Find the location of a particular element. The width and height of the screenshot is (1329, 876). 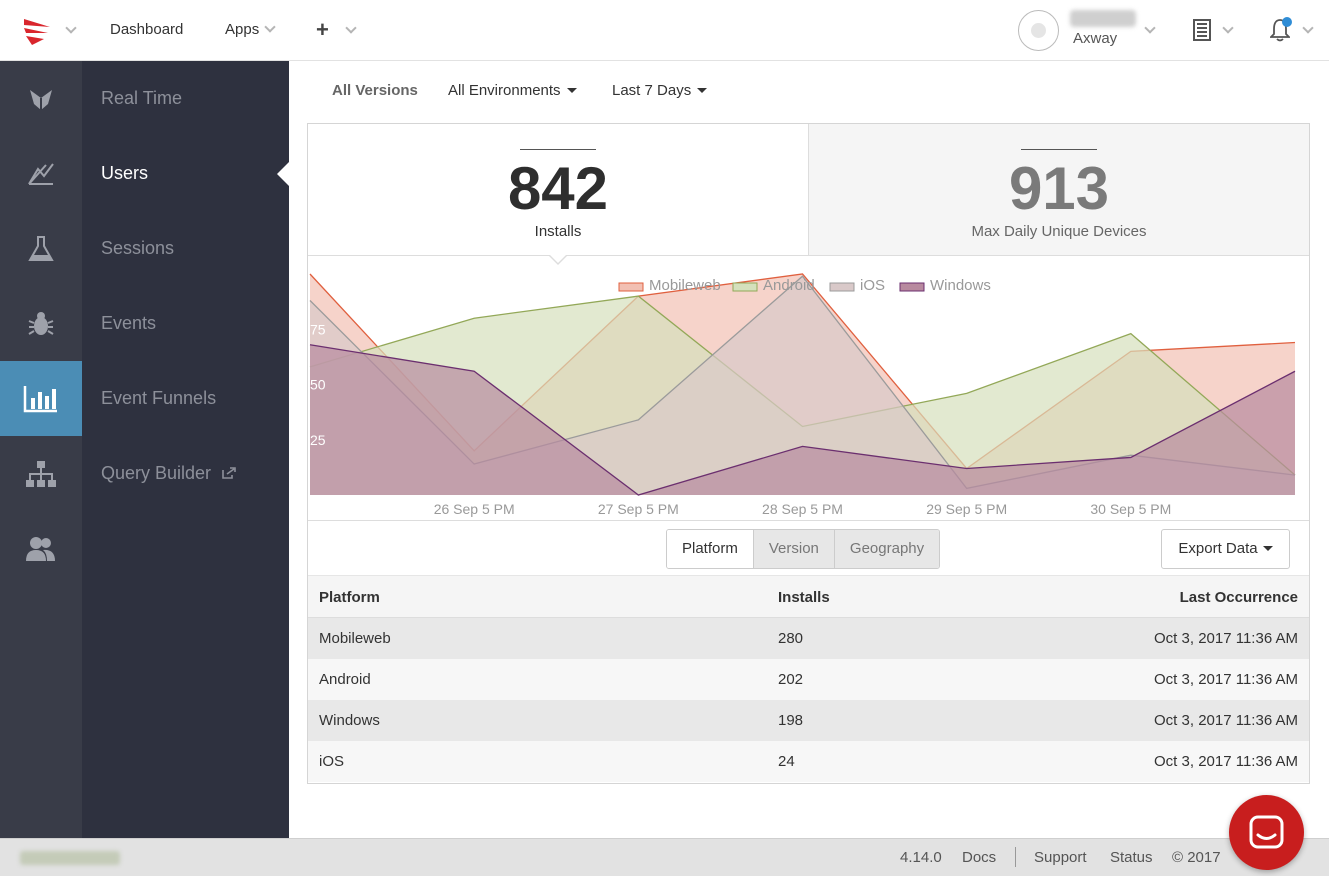

legend-item-ios: iOS is located at coordinates (857, 285).